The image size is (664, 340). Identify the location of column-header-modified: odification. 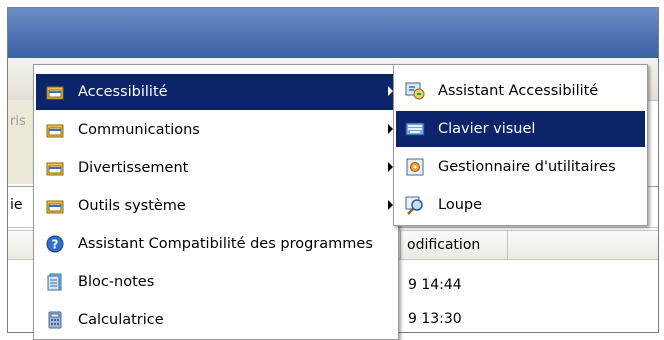
(454, 245).